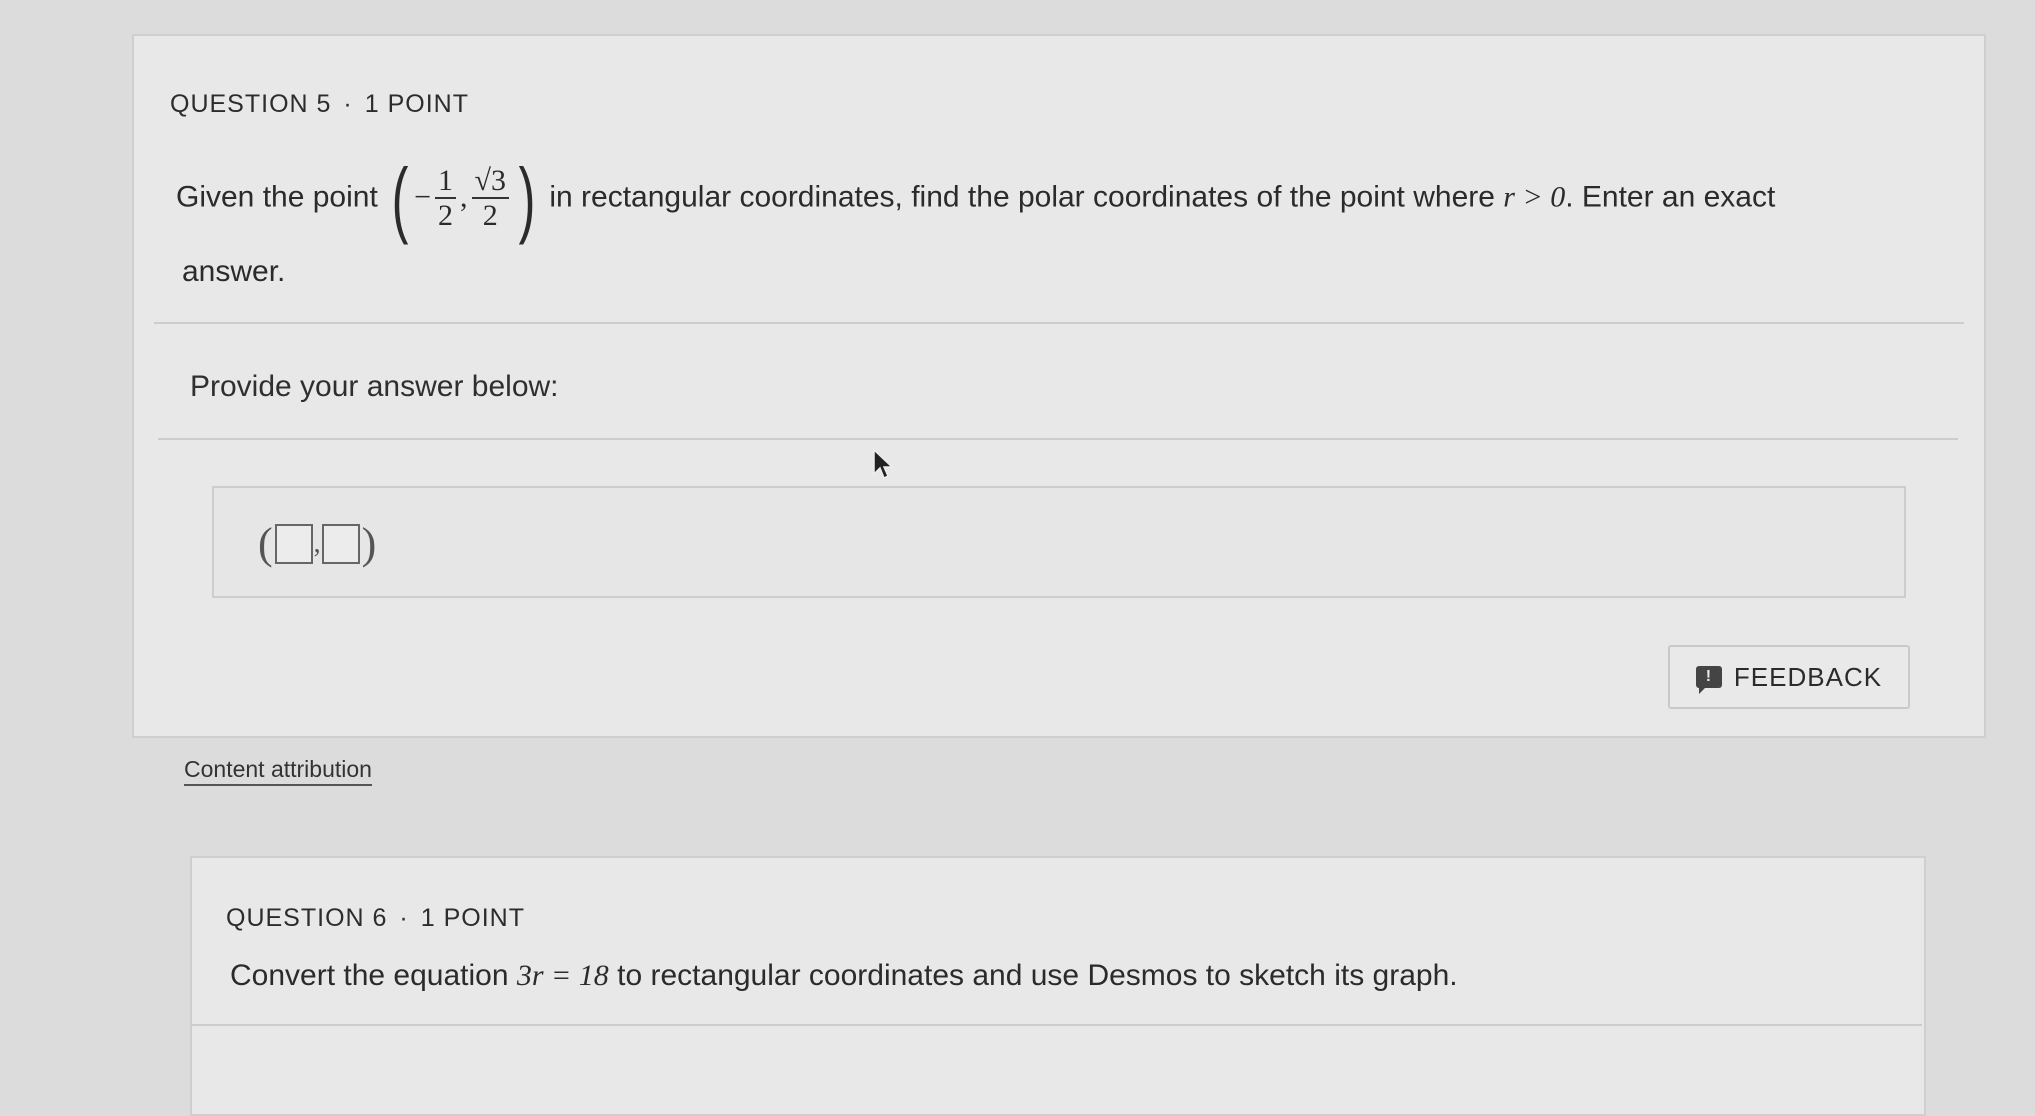 This screenshot has height=1116, width=2035. I want to click on x-fraction: 12, so click(446, 198).